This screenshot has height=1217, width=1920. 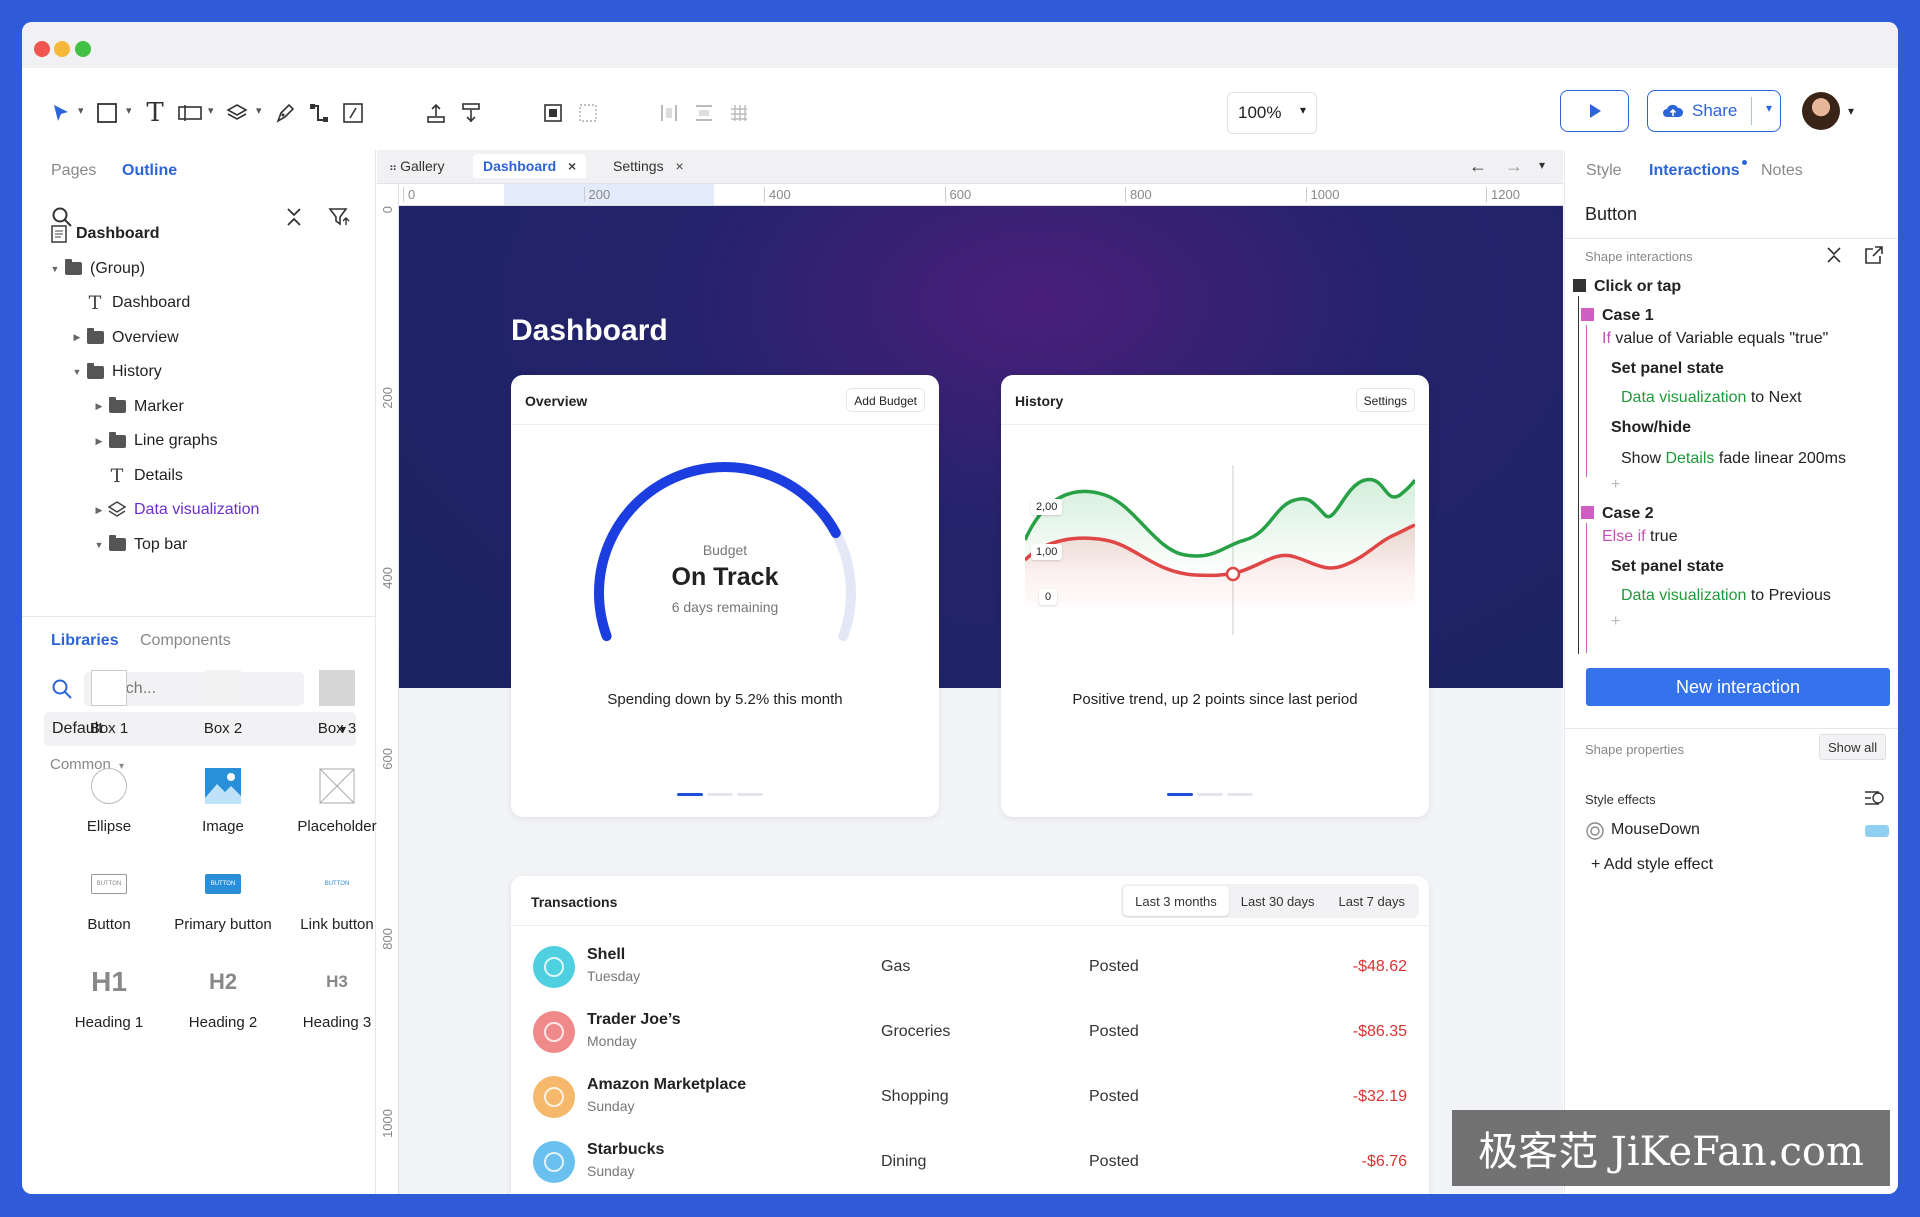 I want to click on maximize-window-button, so click(x=83, y=49).